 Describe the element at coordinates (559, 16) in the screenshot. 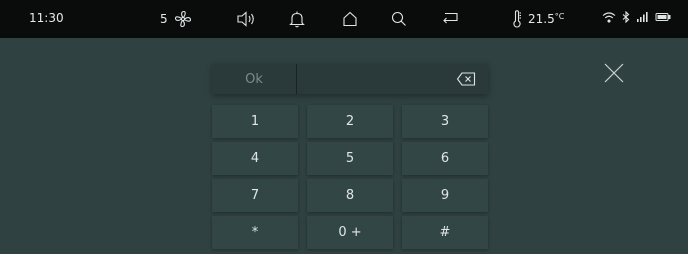

I see `temperature-unit: °C` at that location.